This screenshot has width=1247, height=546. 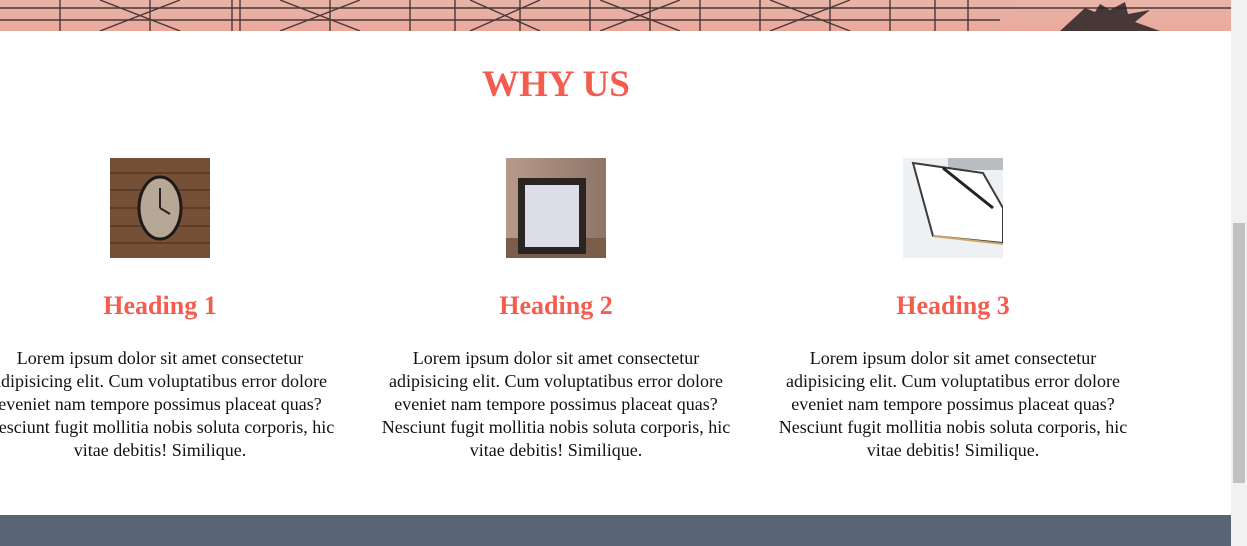 What do you see at coordinates (1239, 353) in the screenshot?
I see `scrollbar-thumb` at bounding box center [1239, 353].